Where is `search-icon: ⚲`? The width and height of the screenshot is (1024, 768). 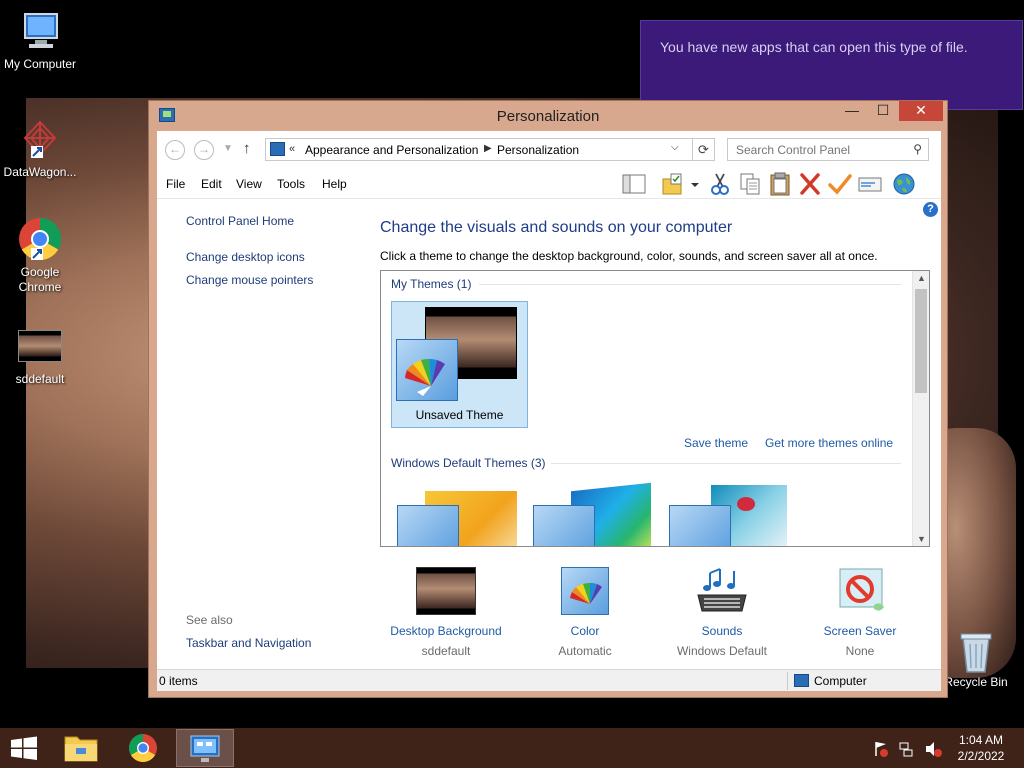 search-icon: ⚲ is located at coordinates (917, 149).